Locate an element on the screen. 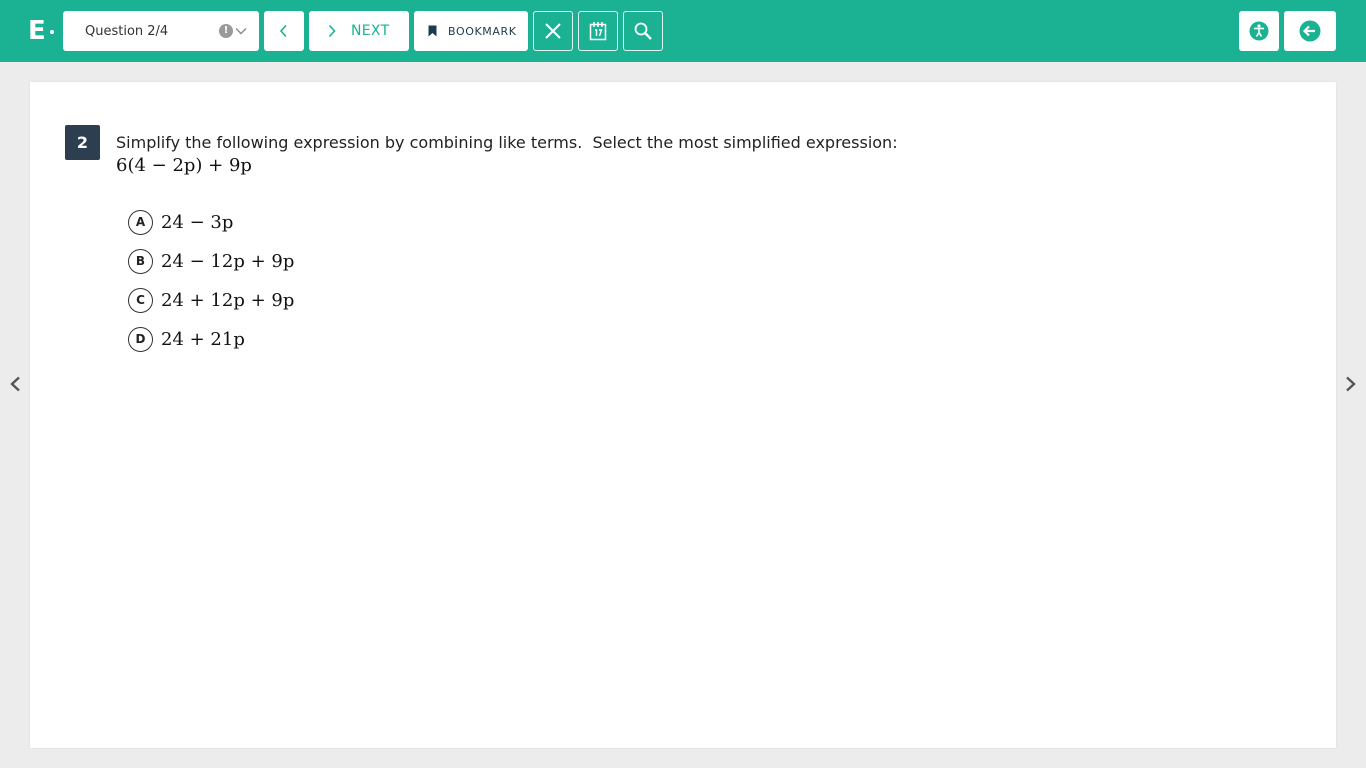 The image size is (1366, 768). choice-text: 24 + 21p is located at coordinates (203, 339).